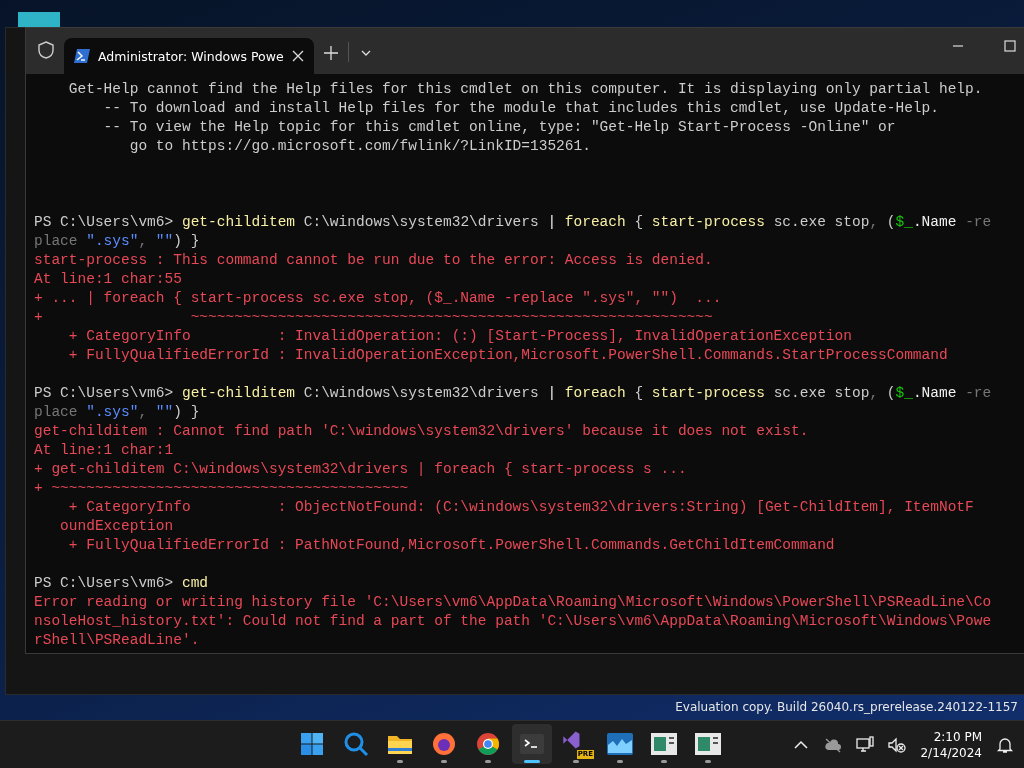 The height and width of the screenshot is (768, 1024). I want to click on terminal-line: + FullyQualifiedErrorId : PathNotFound,Microsoft.PowerShell.Commands.GetChildItemCommand, so click(451, 545).